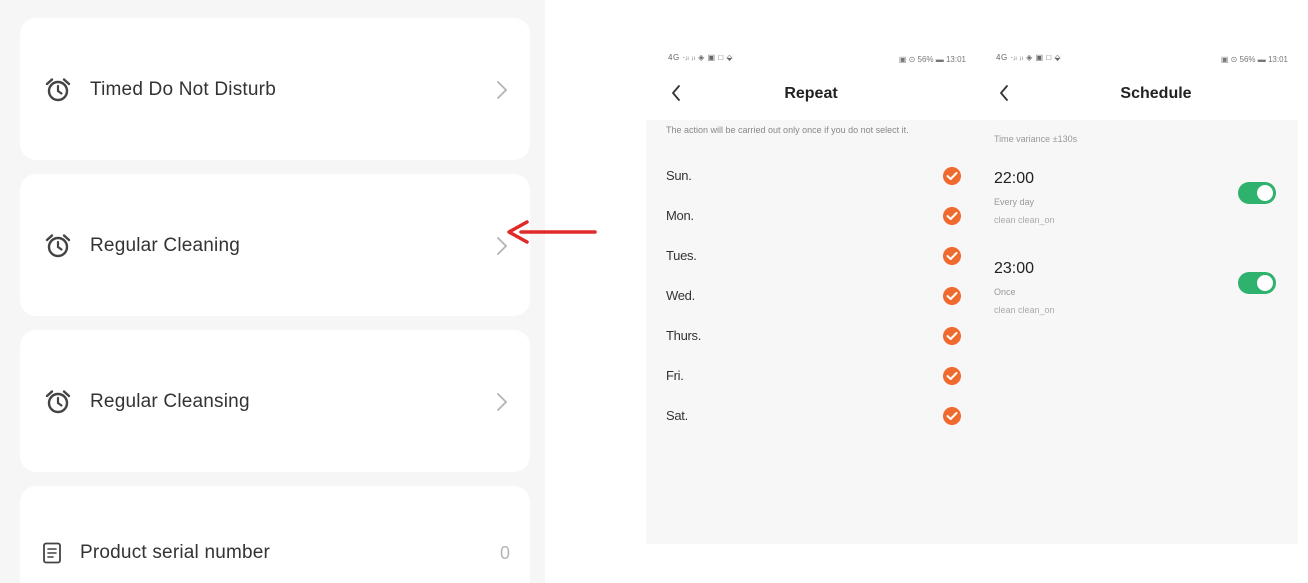 This screenshot has height=583, width=1308. Describe the element at coordinates (684, 335) in the screenshot. I see `day-label: Thurs.` at that location.